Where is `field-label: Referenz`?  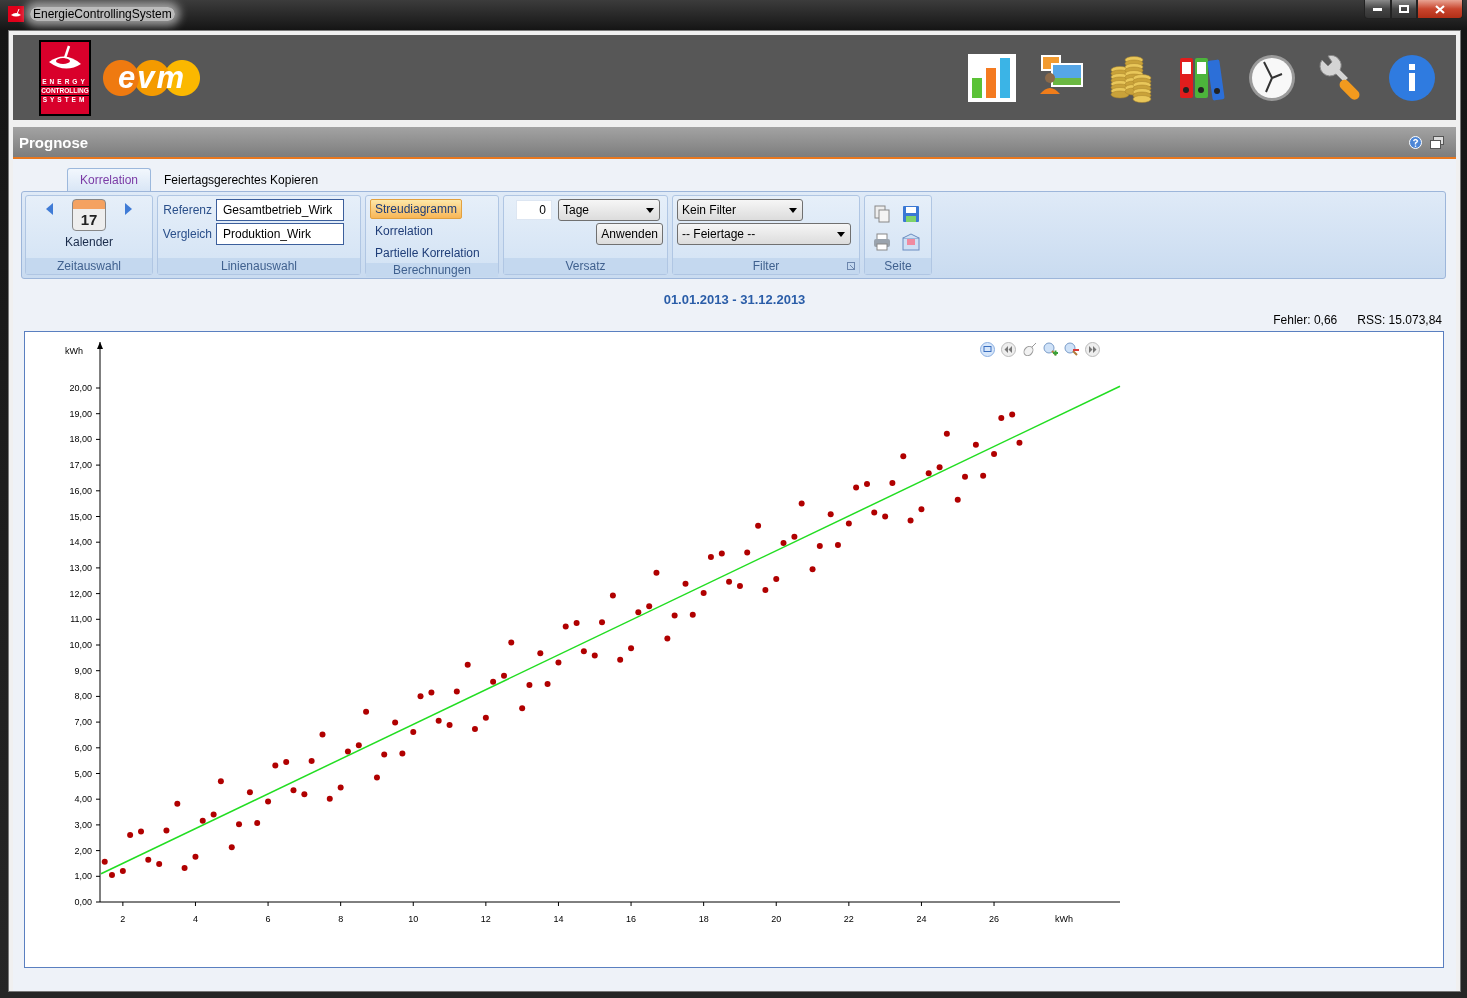 field-label: Referenz is located at coordinates (187, 210).